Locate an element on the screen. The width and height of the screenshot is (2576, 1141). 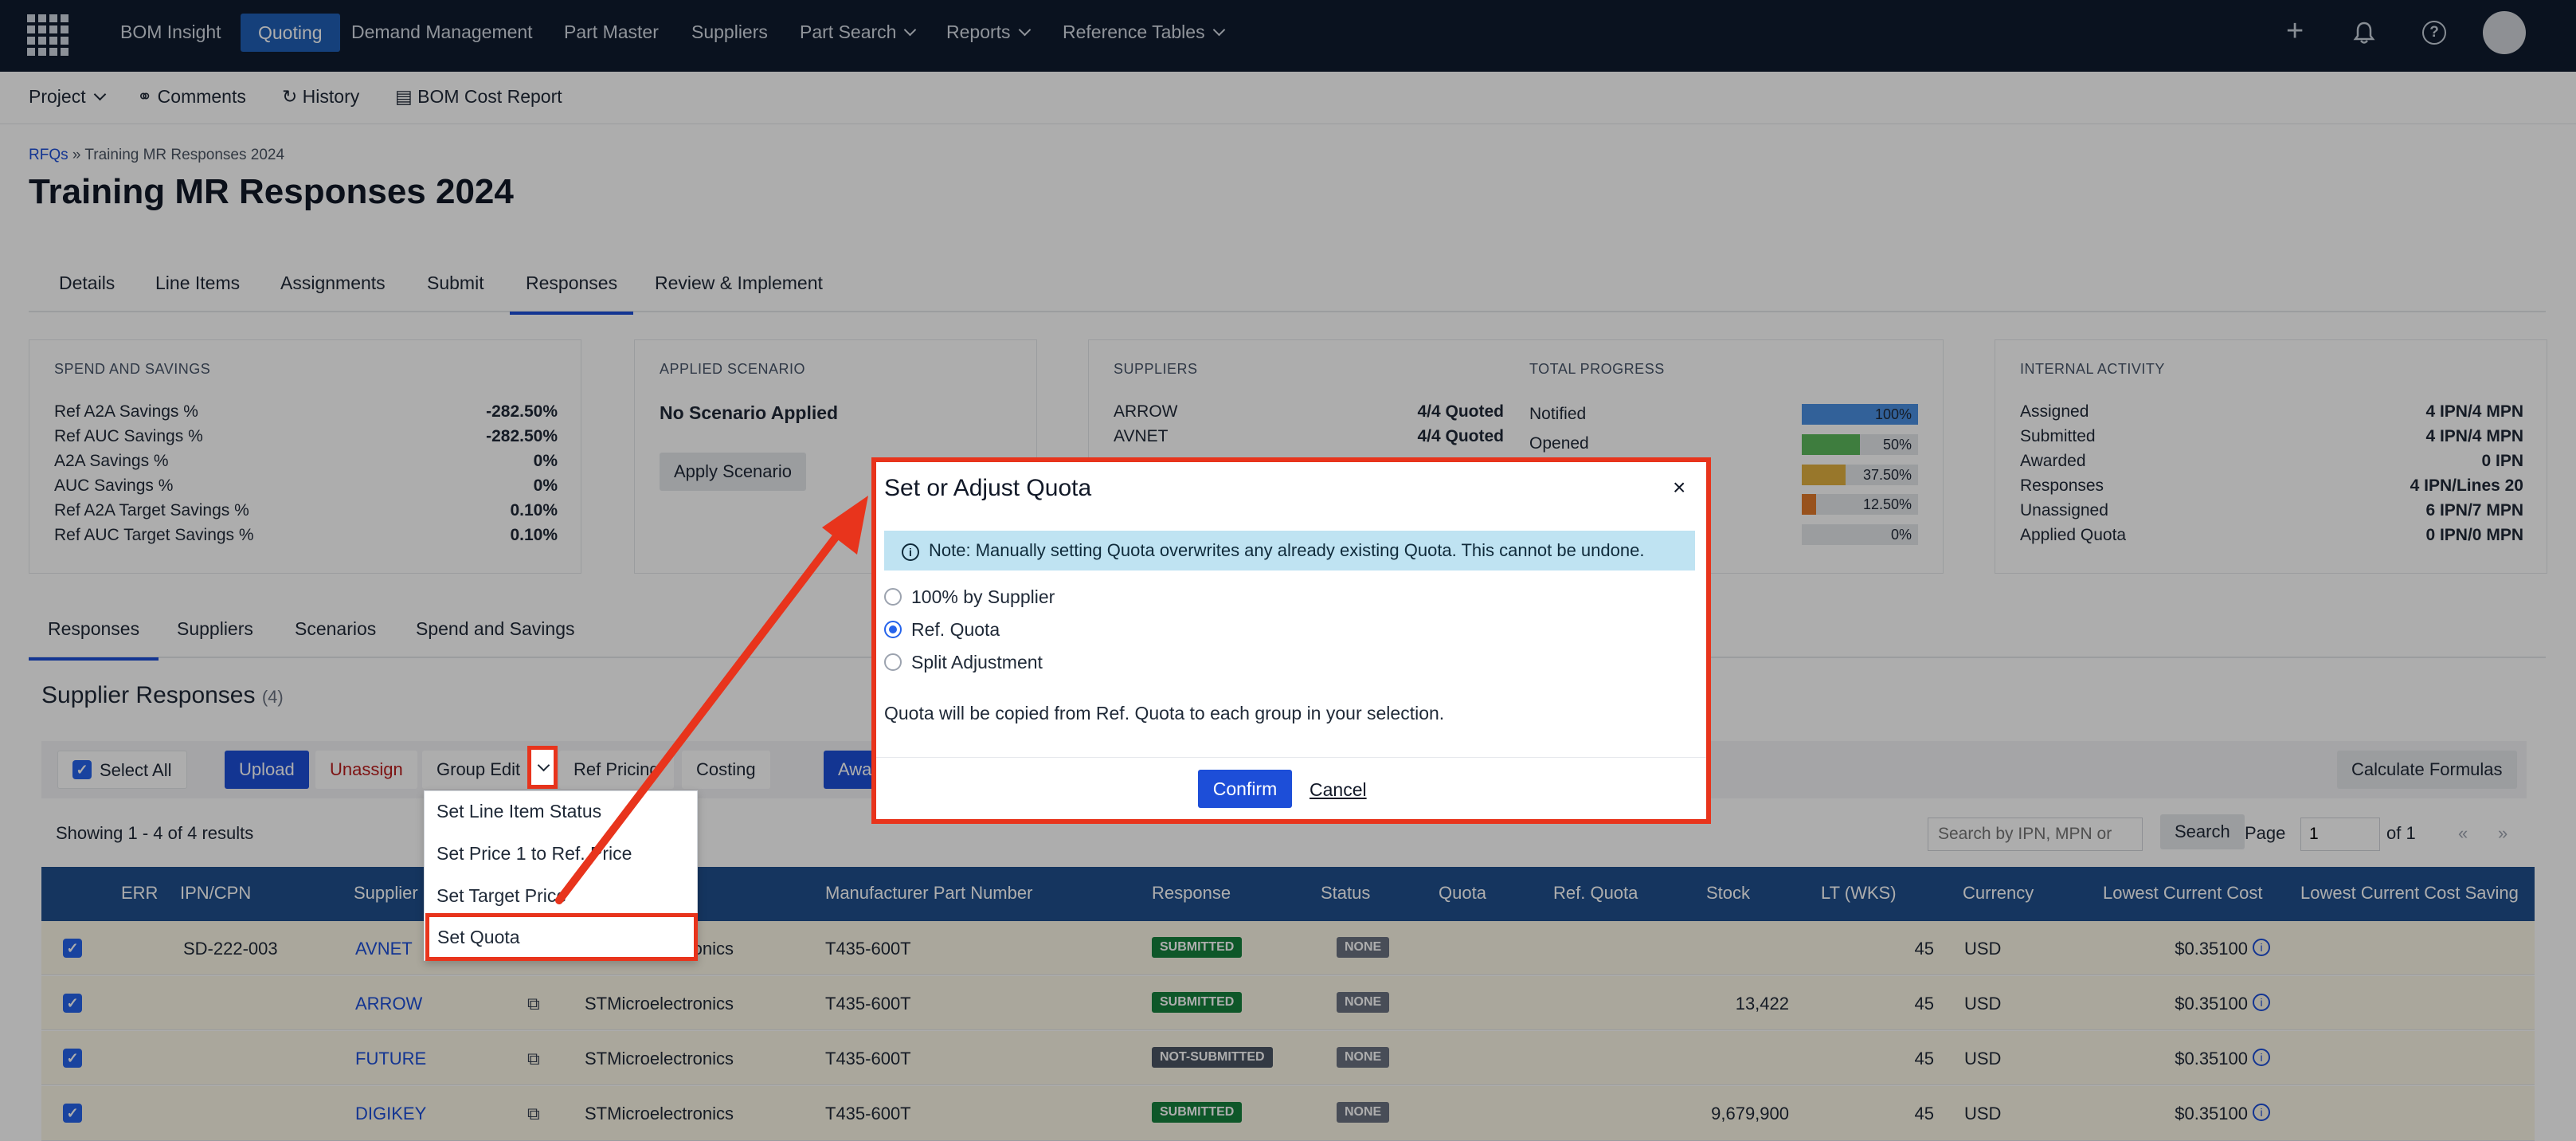
menu-set-target-price: Set Target Price is located at coordinates (501, 896).